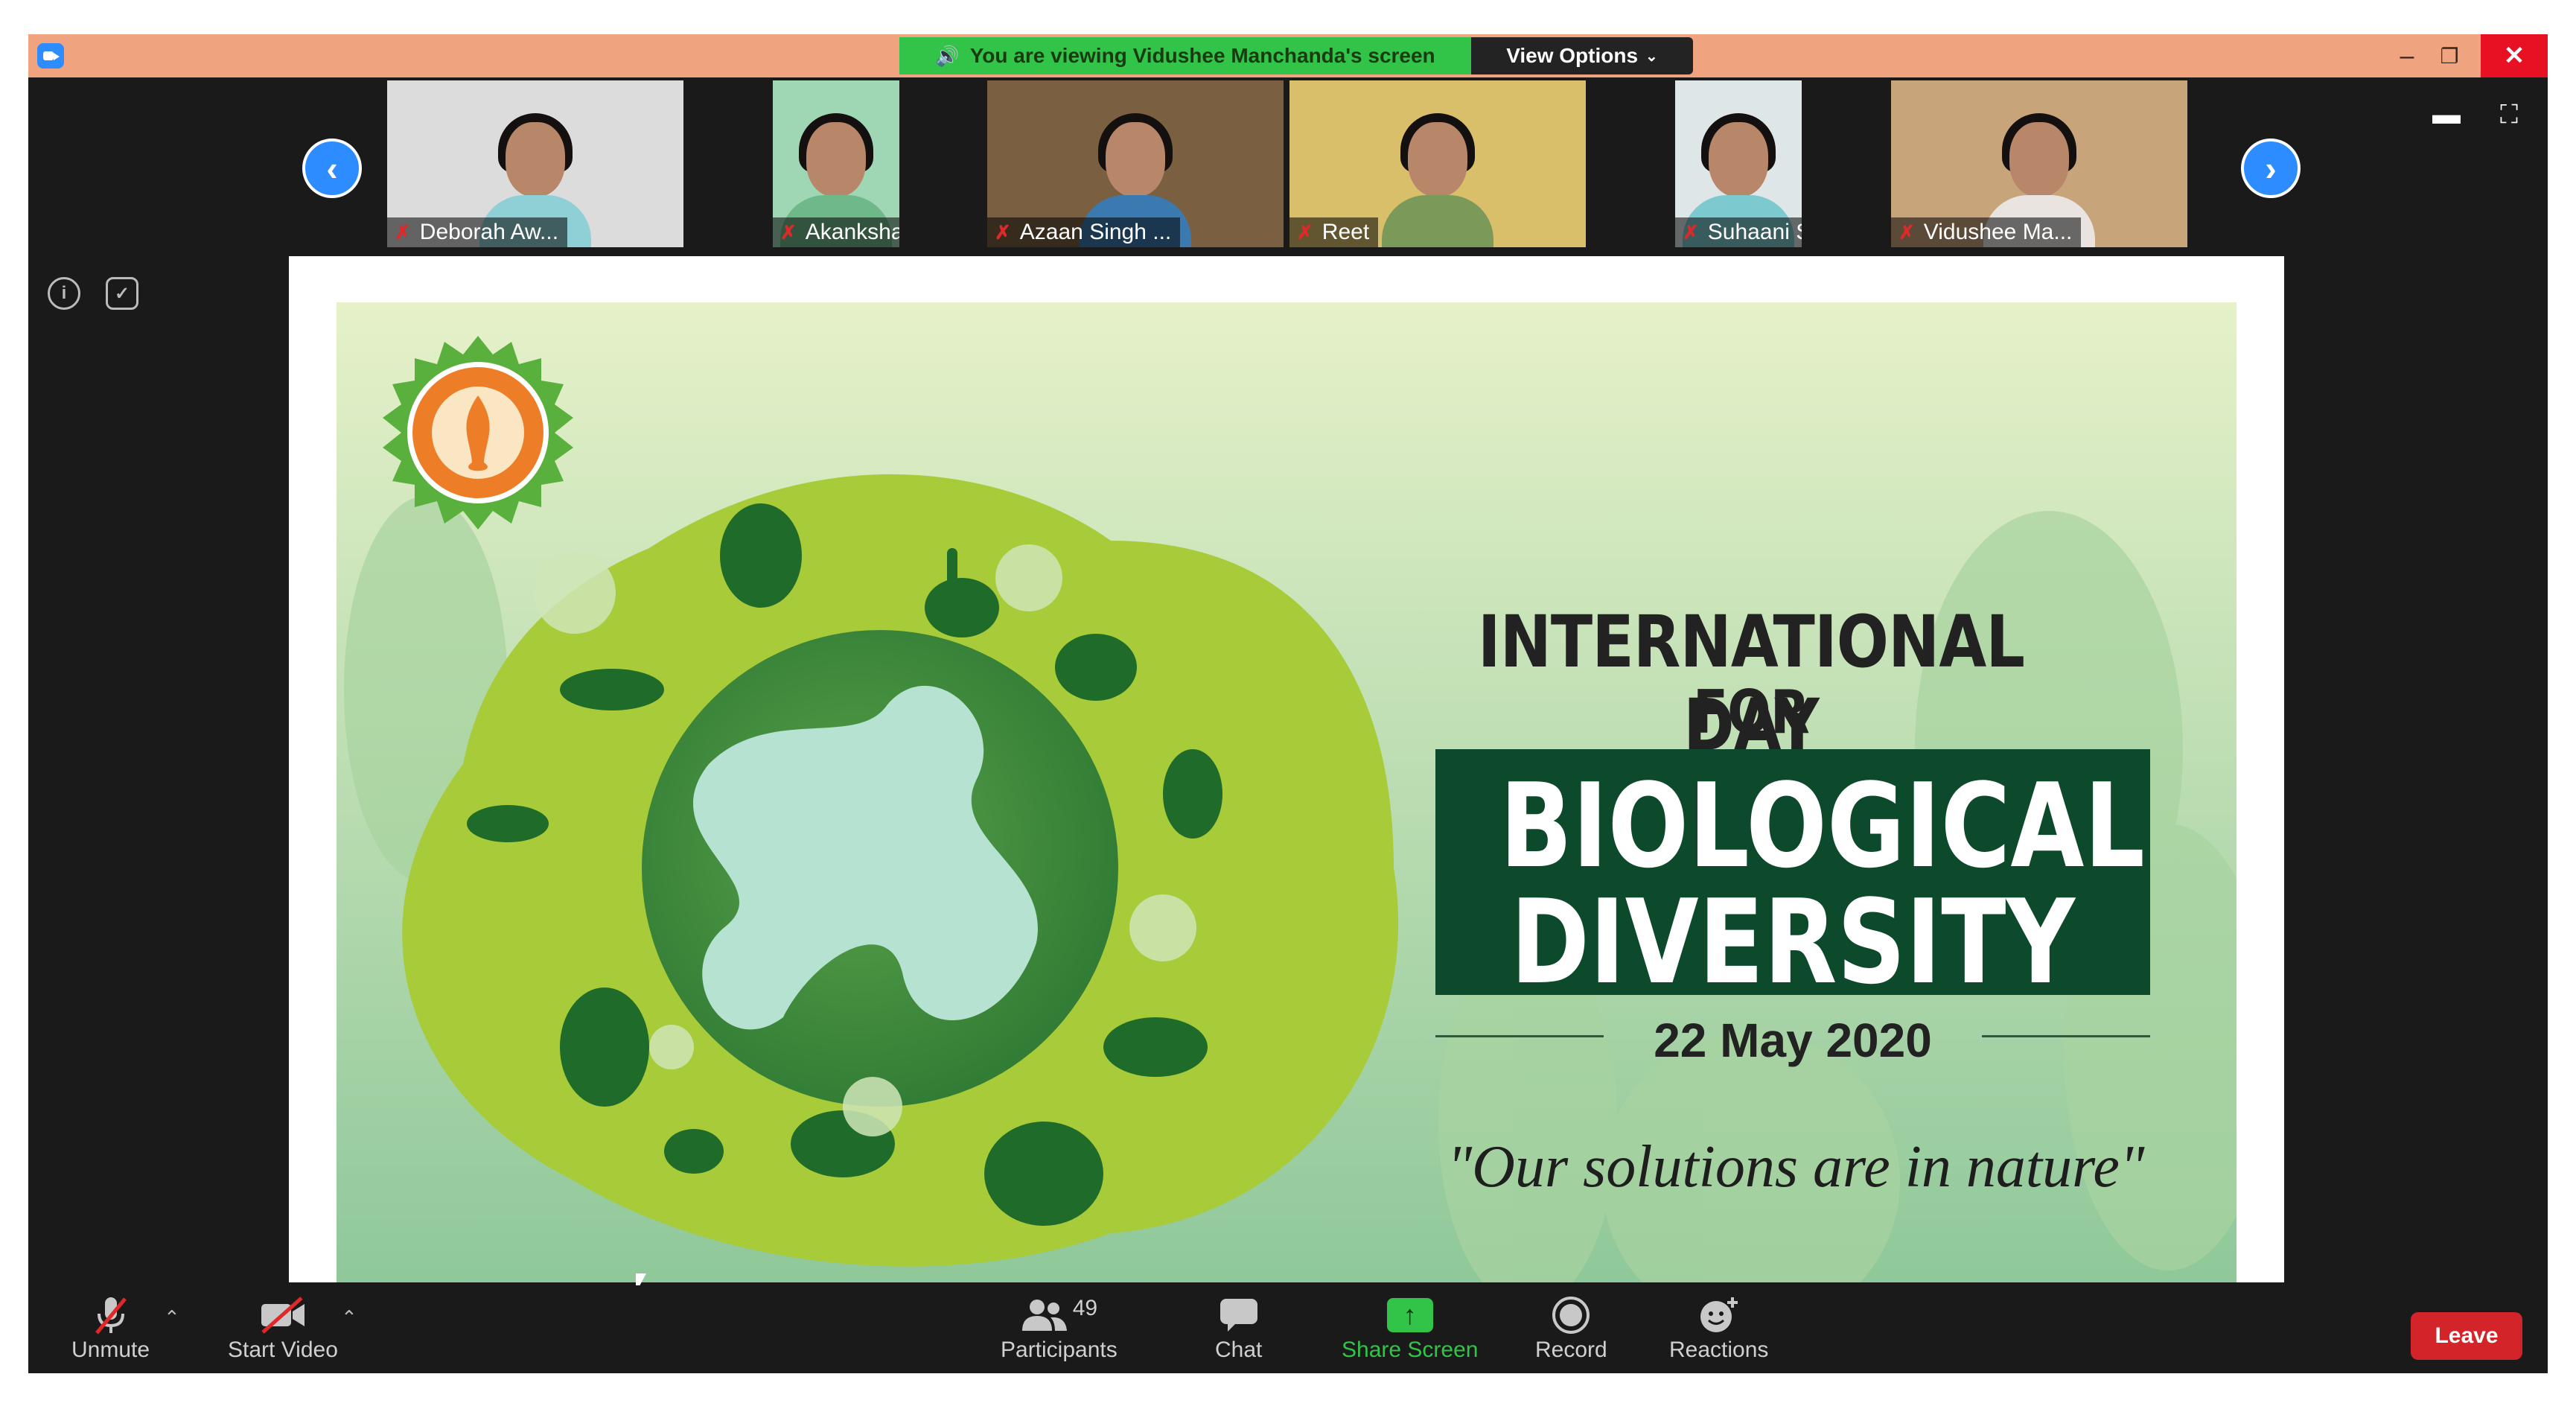 This screenshot has height=1409, width=2576. I want to click on fullscreen-icon: ⛶, so click(2509, 115).